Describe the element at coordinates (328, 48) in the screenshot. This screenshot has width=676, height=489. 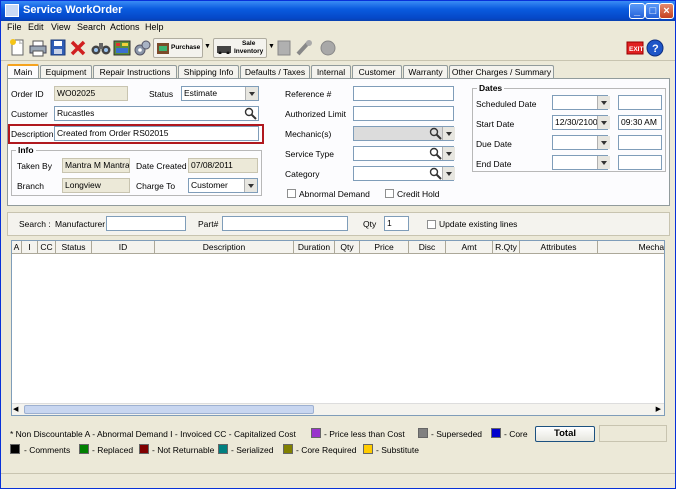
I see `disabled-globe-icon` at that location.